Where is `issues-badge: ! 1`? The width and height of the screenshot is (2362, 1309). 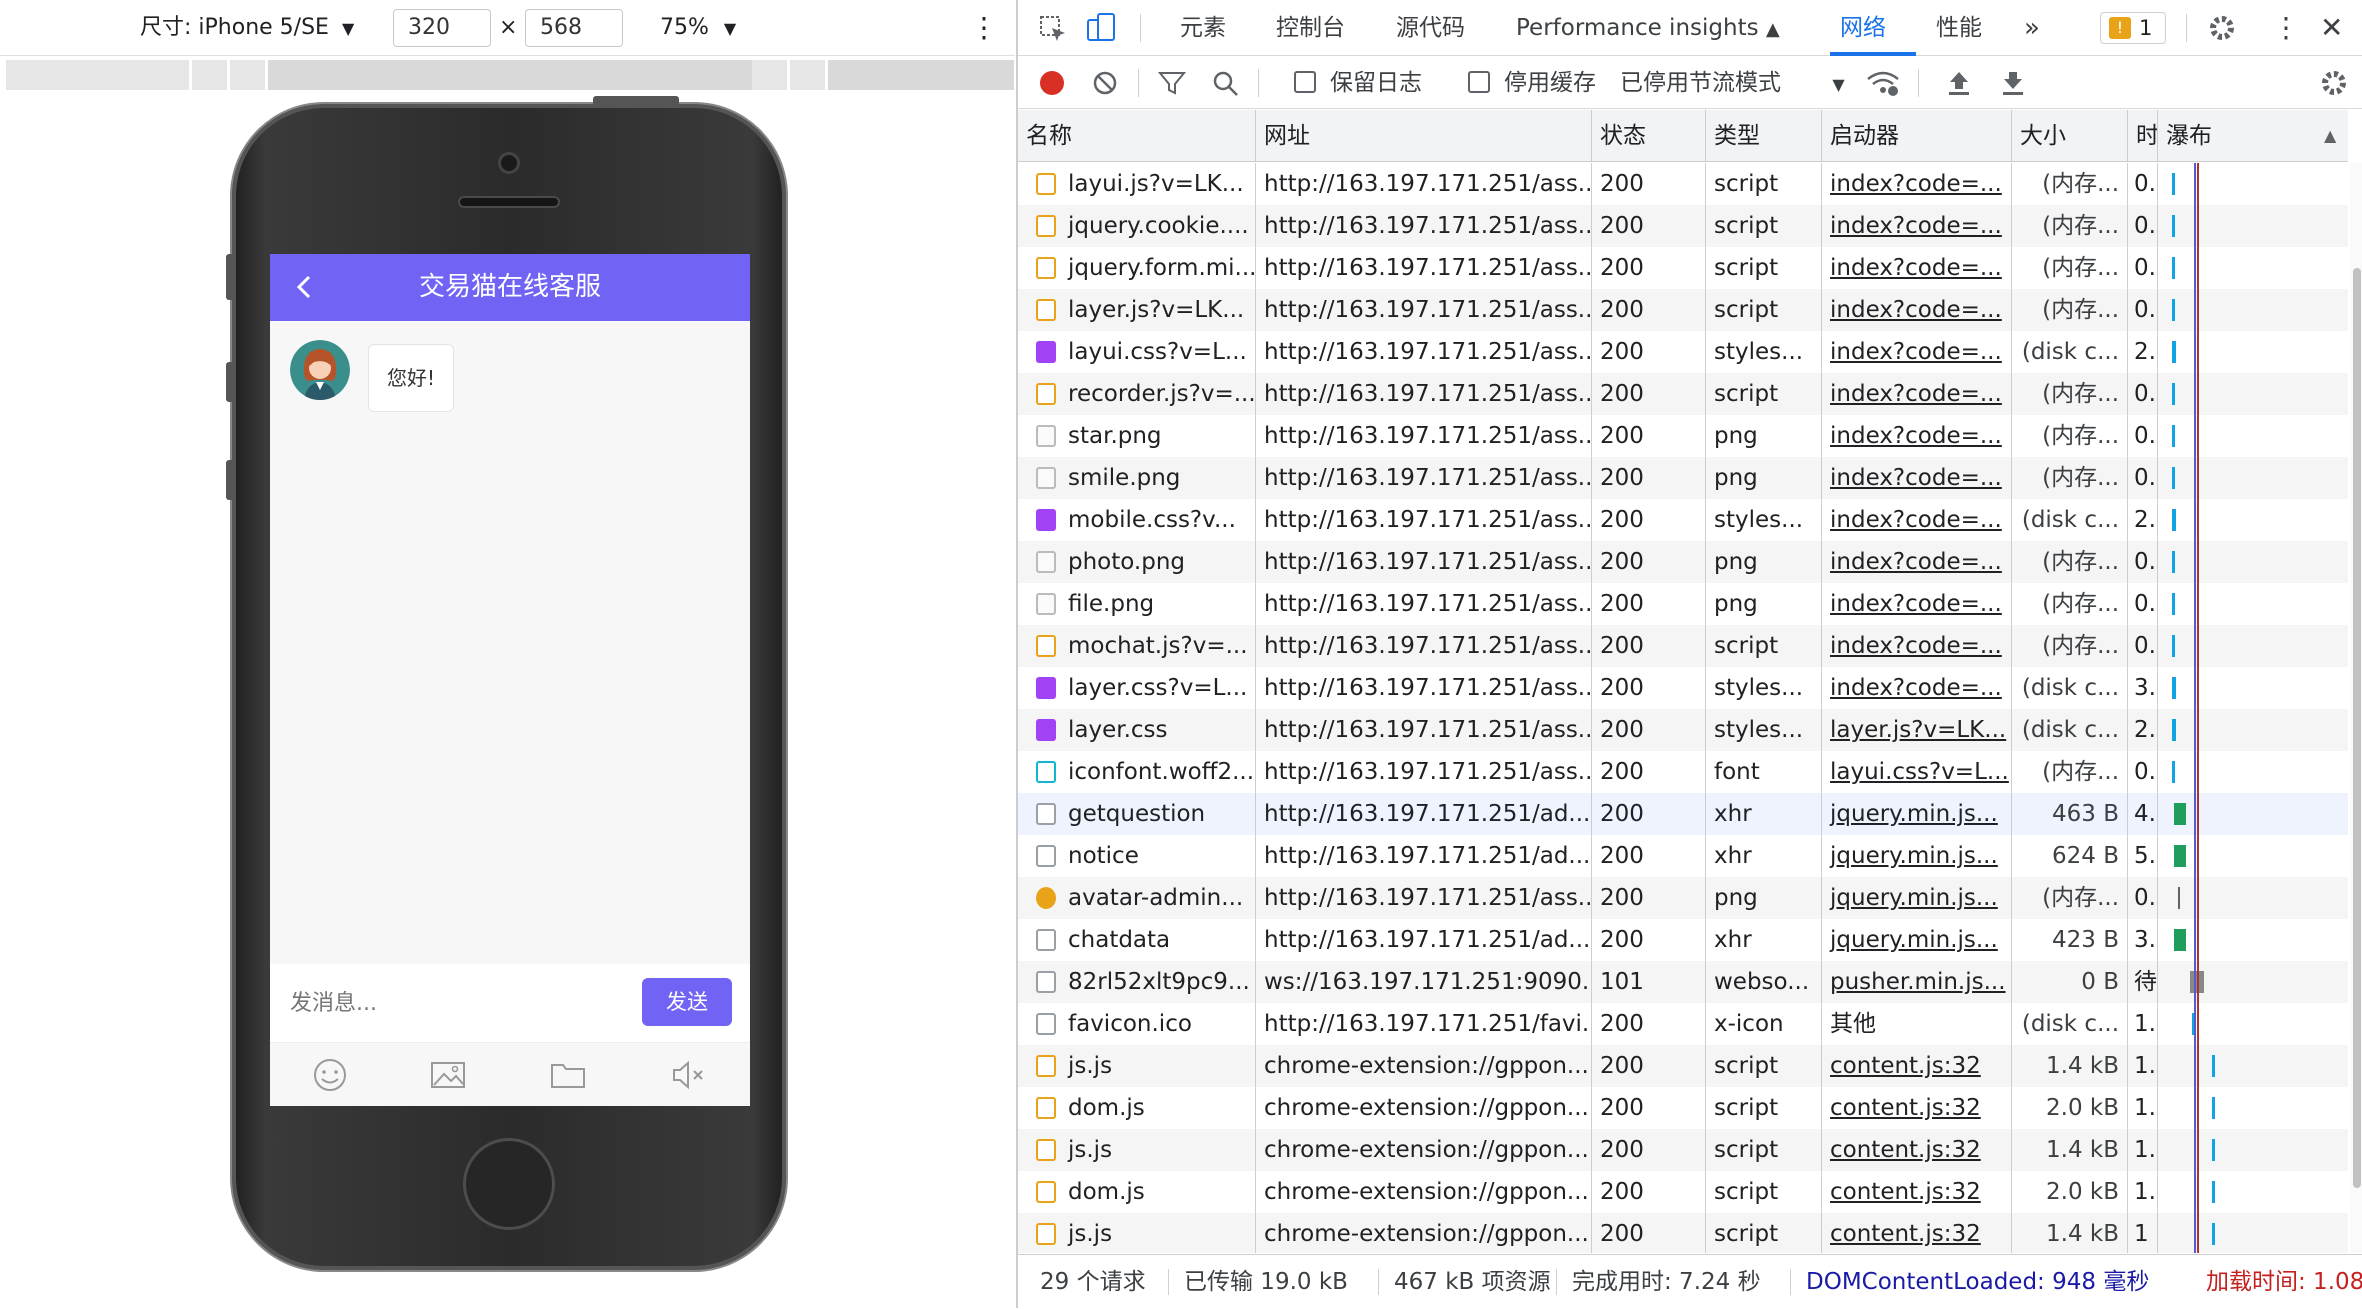
issues-badge: ! 1 is located at coordinates (2133, 28).